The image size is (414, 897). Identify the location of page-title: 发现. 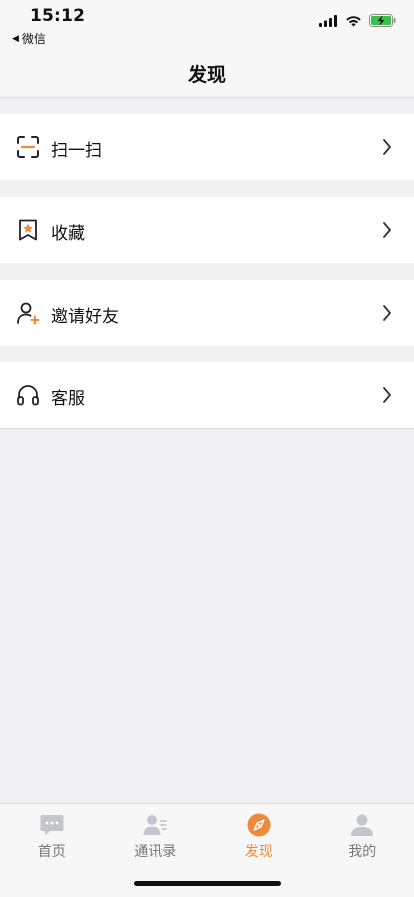
(207, 73).